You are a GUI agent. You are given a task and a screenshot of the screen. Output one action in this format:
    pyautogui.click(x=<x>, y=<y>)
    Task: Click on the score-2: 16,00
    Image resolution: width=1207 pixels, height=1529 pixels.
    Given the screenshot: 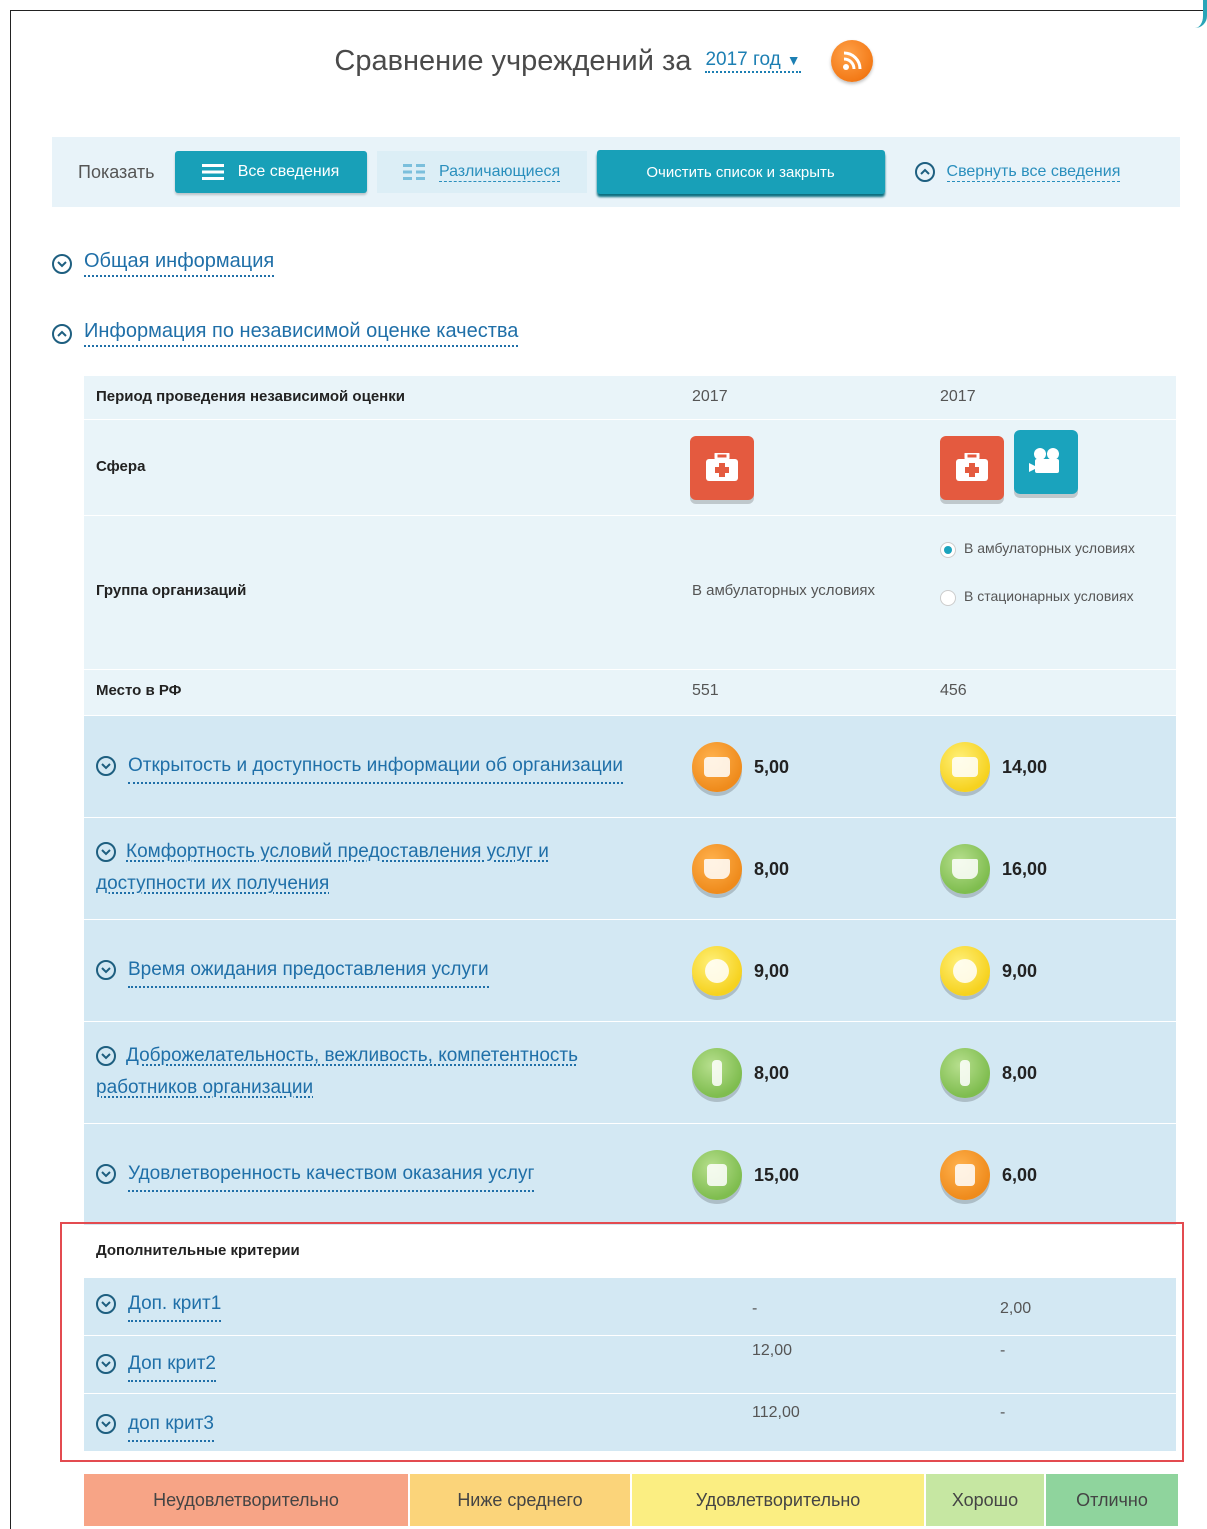 What is the action you would take?
    pyautogui.click(x=993, y=869)
    